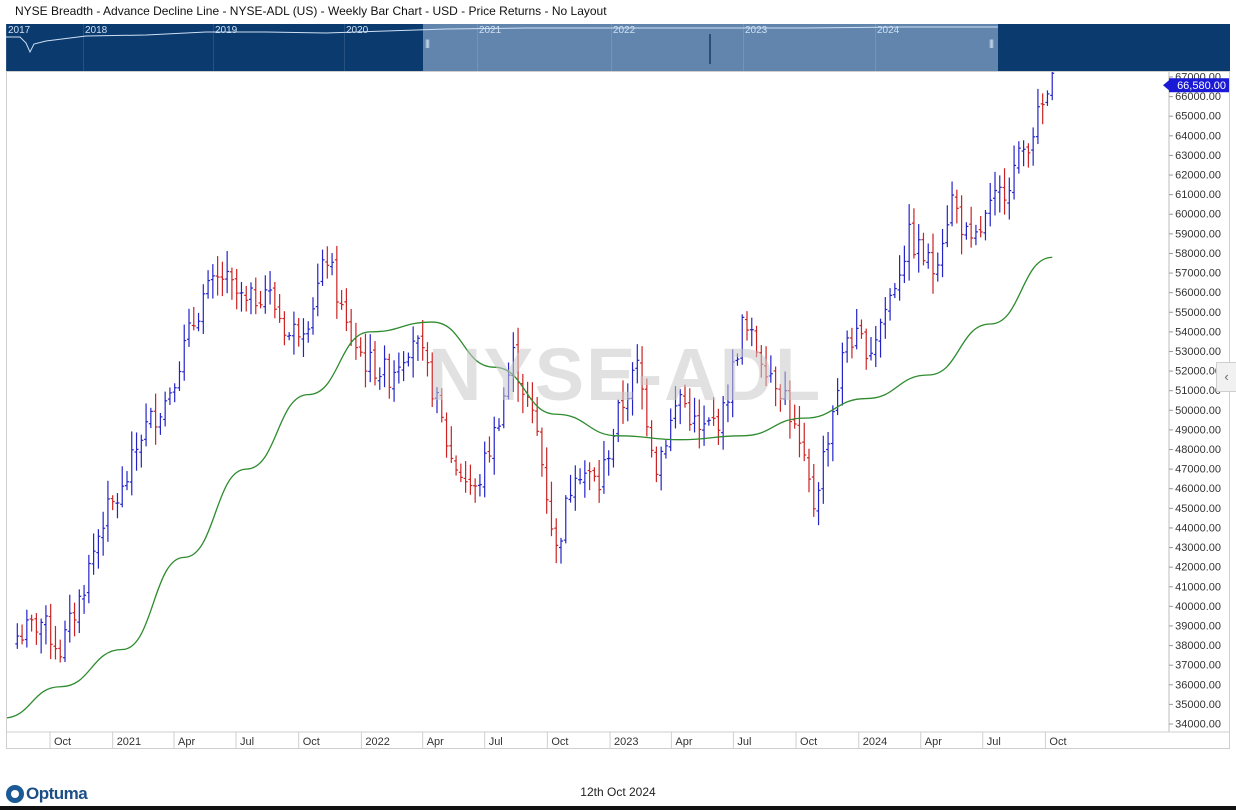 The image size is (1236, 810). What do you see at coordinates (1198, 117) in the screenshot?
I see `y-tick-label: 65000.00` at bounding box center [1198, 117].